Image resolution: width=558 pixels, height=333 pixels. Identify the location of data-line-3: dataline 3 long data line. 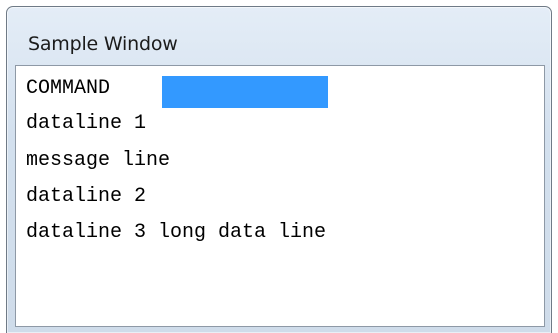
(176, 232).